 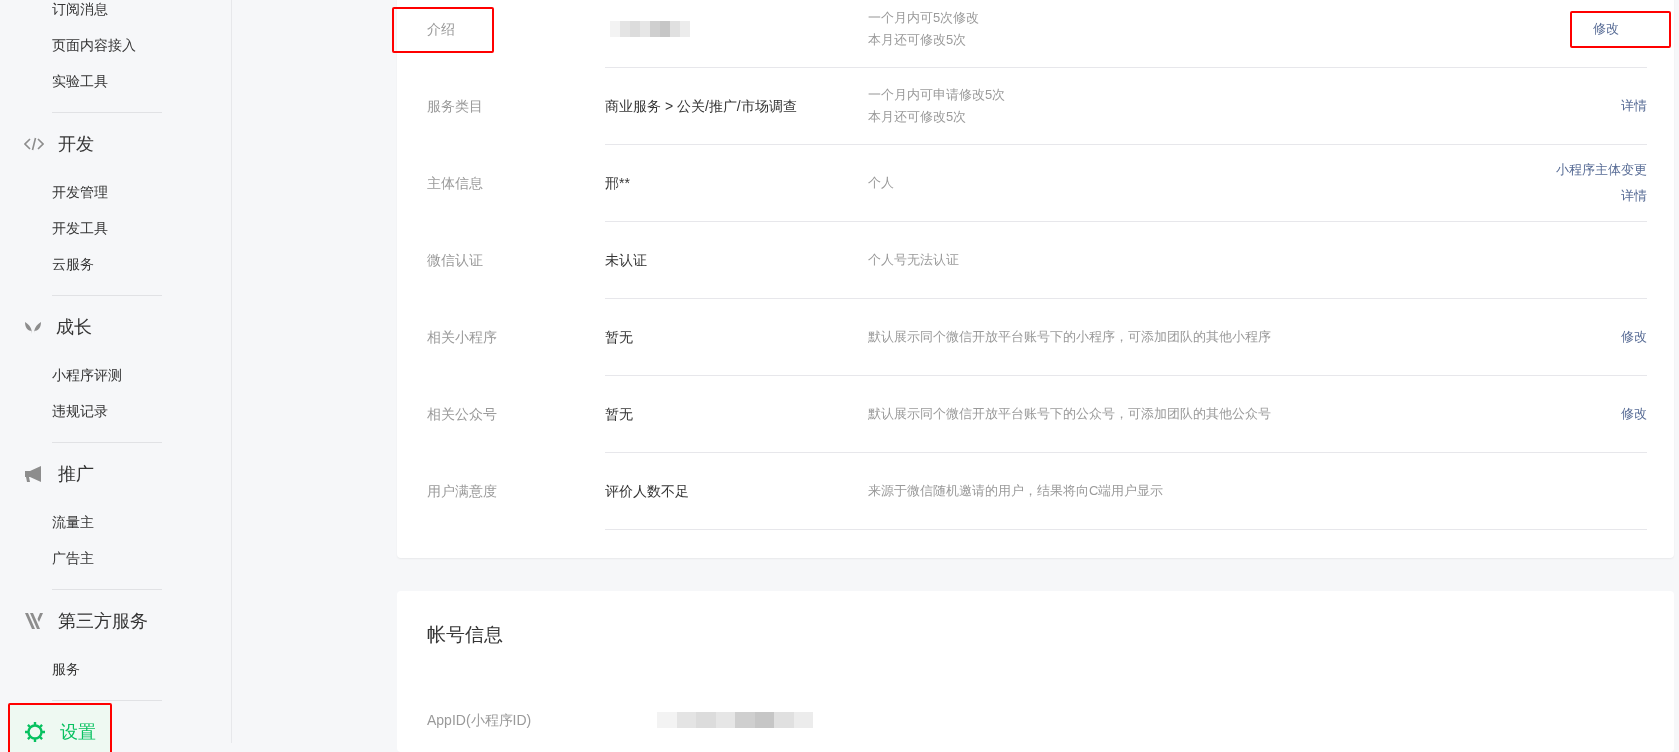 What do you see at coordinates (465, 635) in the screenshot?
I see `section-title: 帐号信息` at bounding box center [465, 635].